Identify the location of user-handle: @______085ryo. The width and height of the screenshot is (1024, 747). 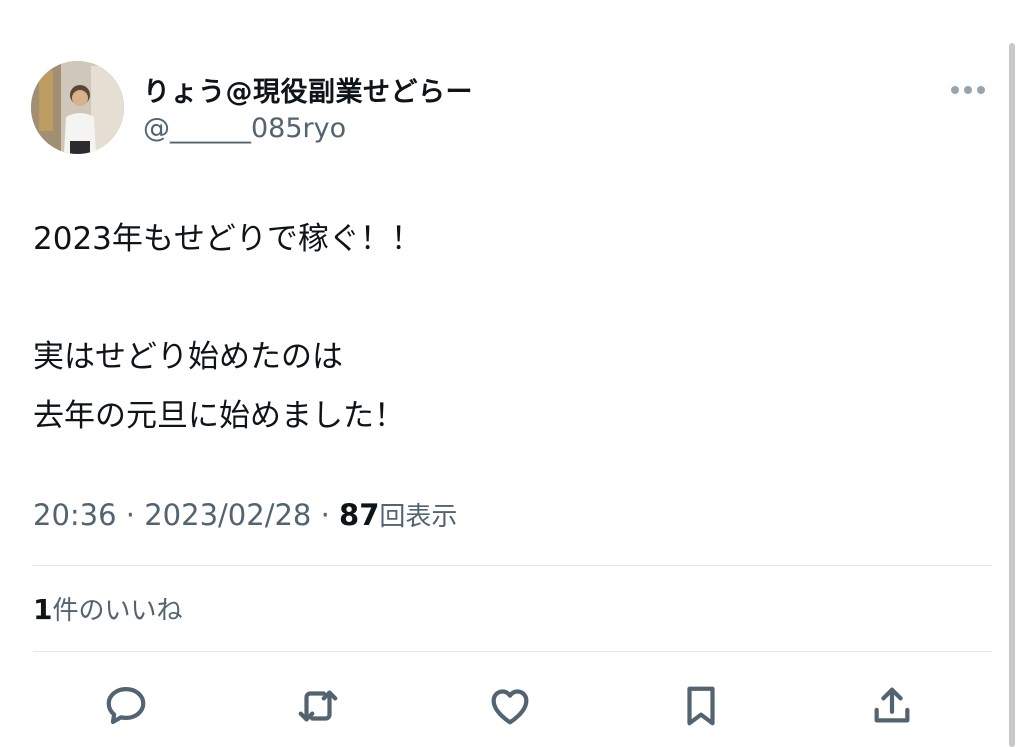
(244, 128).